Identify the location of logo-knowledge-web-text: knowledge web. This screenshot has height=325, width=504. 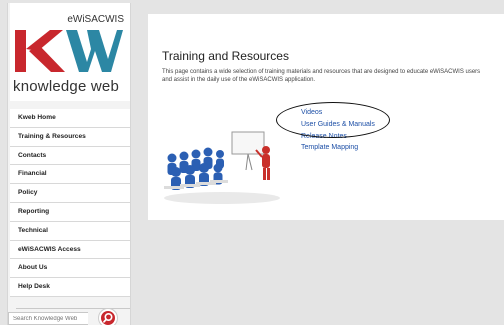
(66, 86).